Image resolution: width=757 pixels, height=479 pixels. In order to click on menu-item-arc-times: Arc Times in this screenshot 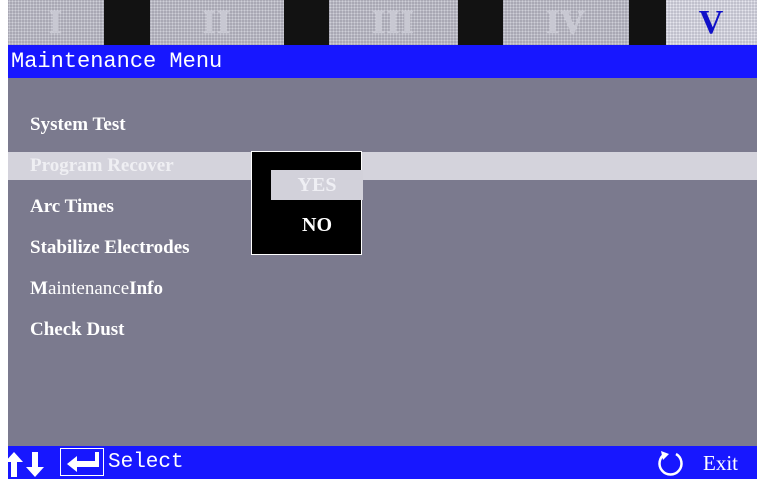, I will do `click(382, 207)`.